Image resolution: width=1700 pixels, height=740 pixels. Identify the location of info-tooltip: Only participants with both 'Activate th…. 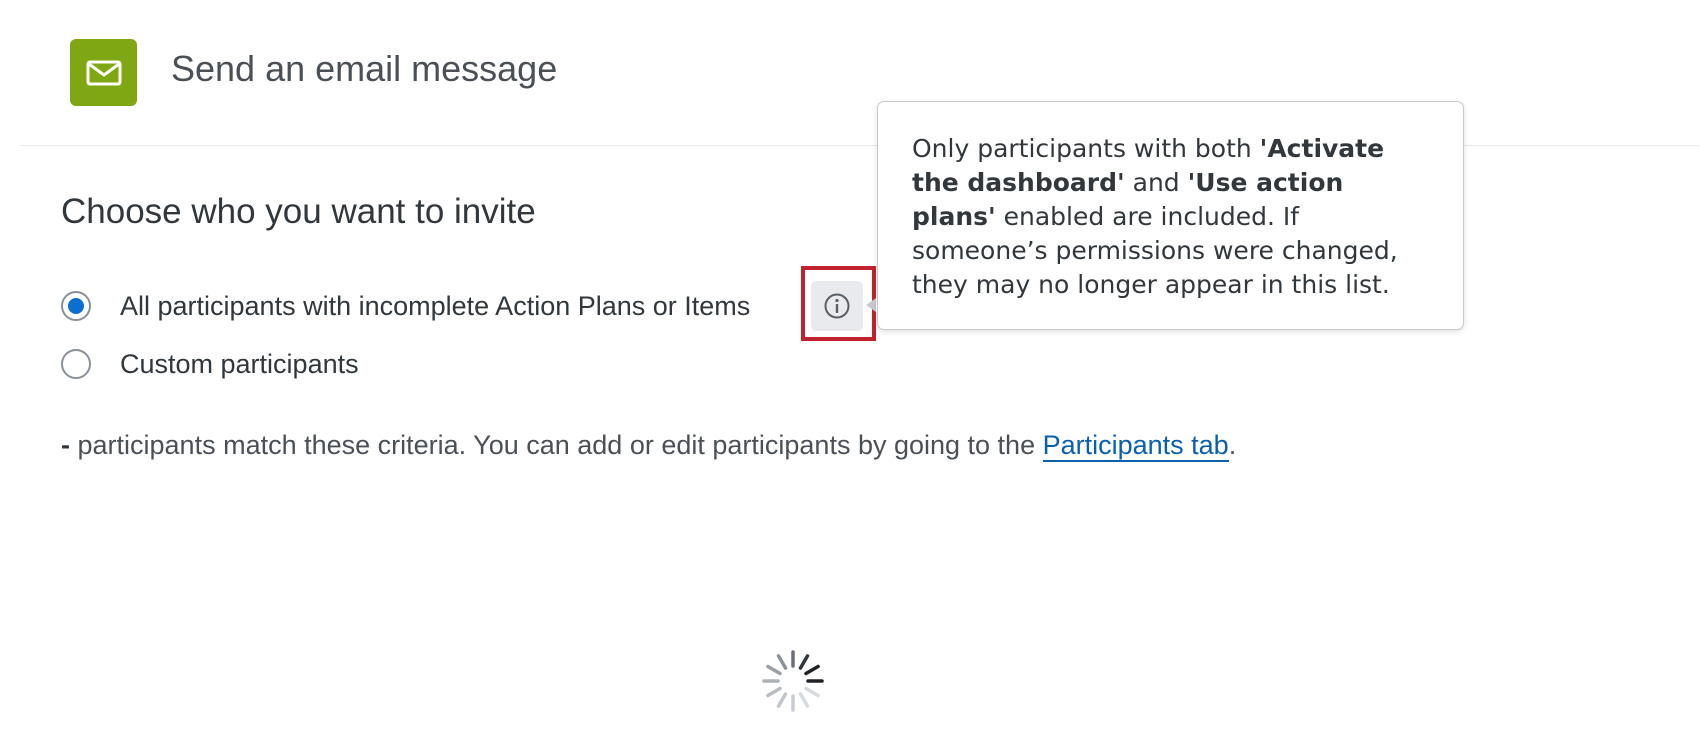
(1170, 215).